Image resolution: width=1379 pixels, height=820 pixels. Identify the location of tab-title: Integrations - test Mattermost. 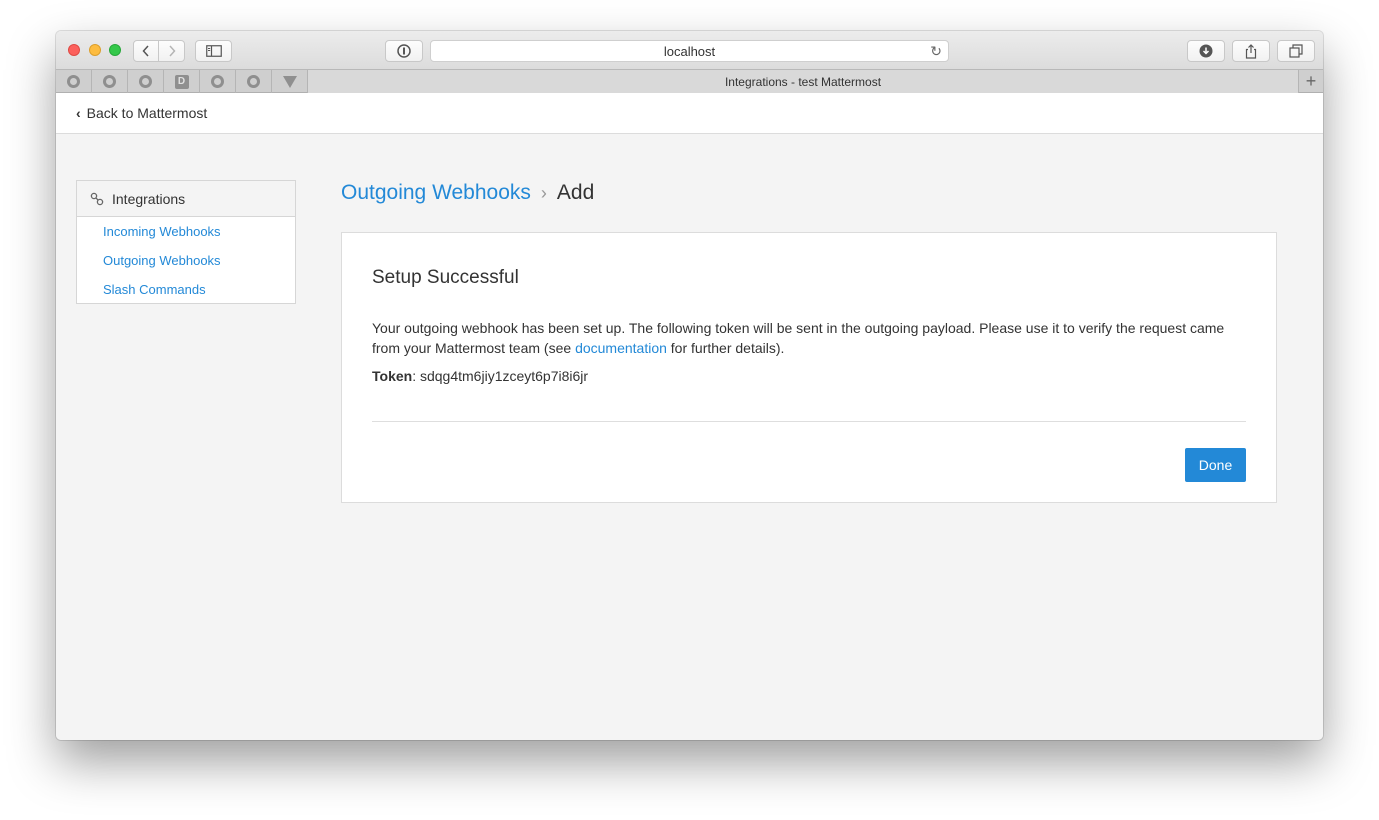
(803, 81).